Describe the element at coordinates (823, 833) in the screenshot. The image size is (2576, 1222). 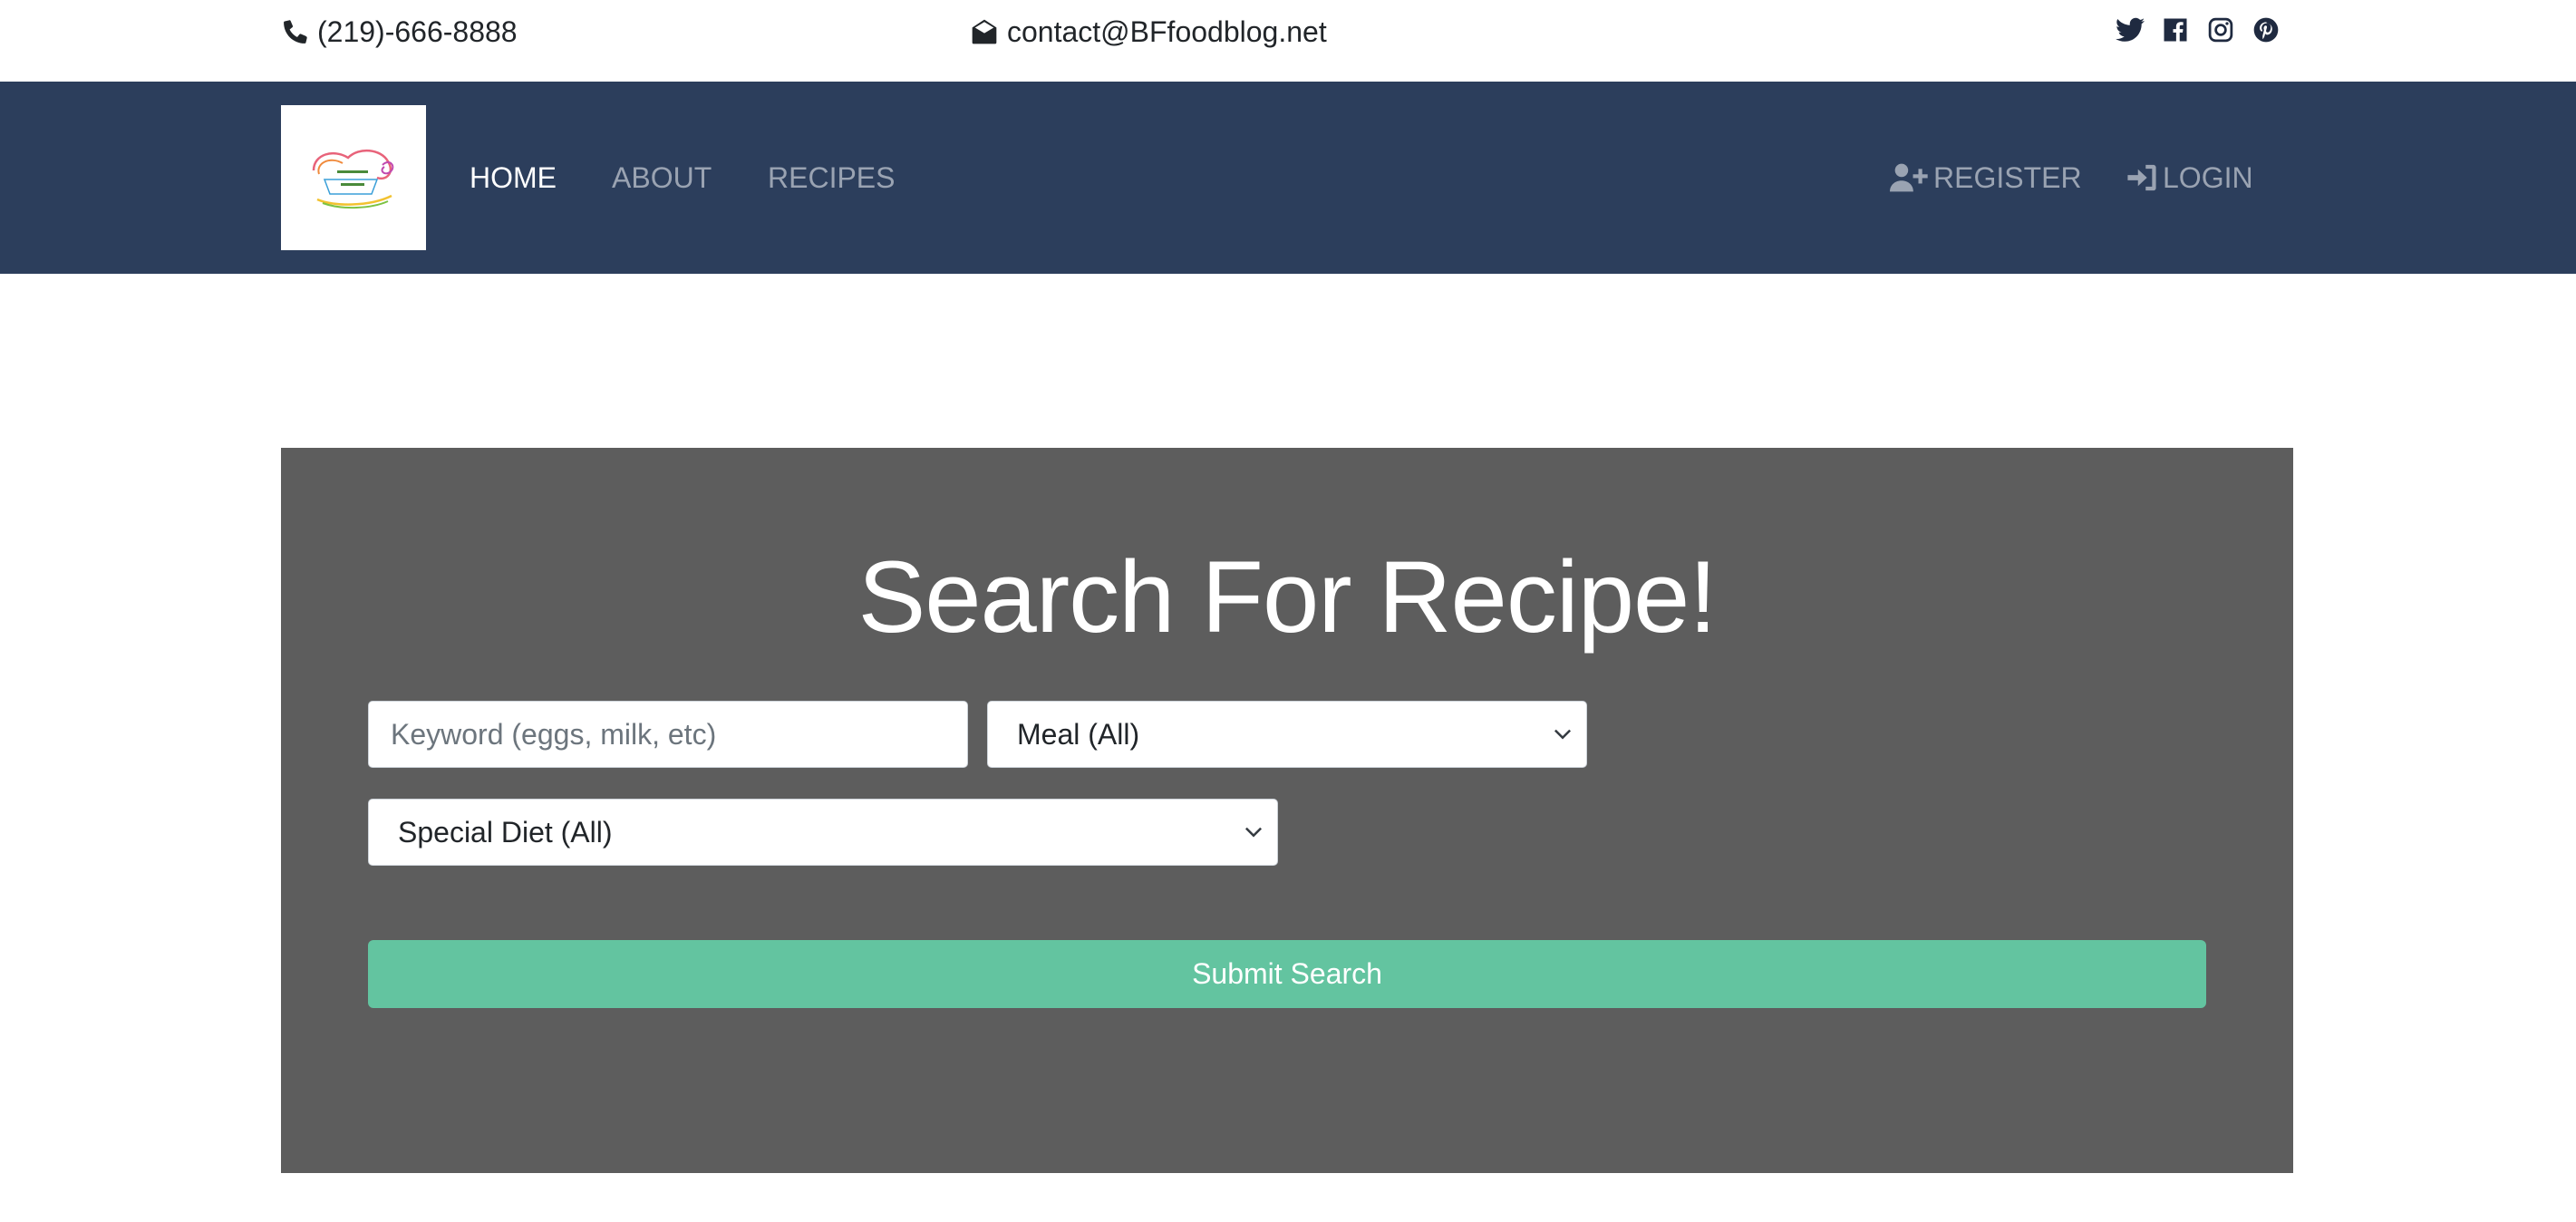
I see `special-diet-select: Special Diet (All)` at that location.